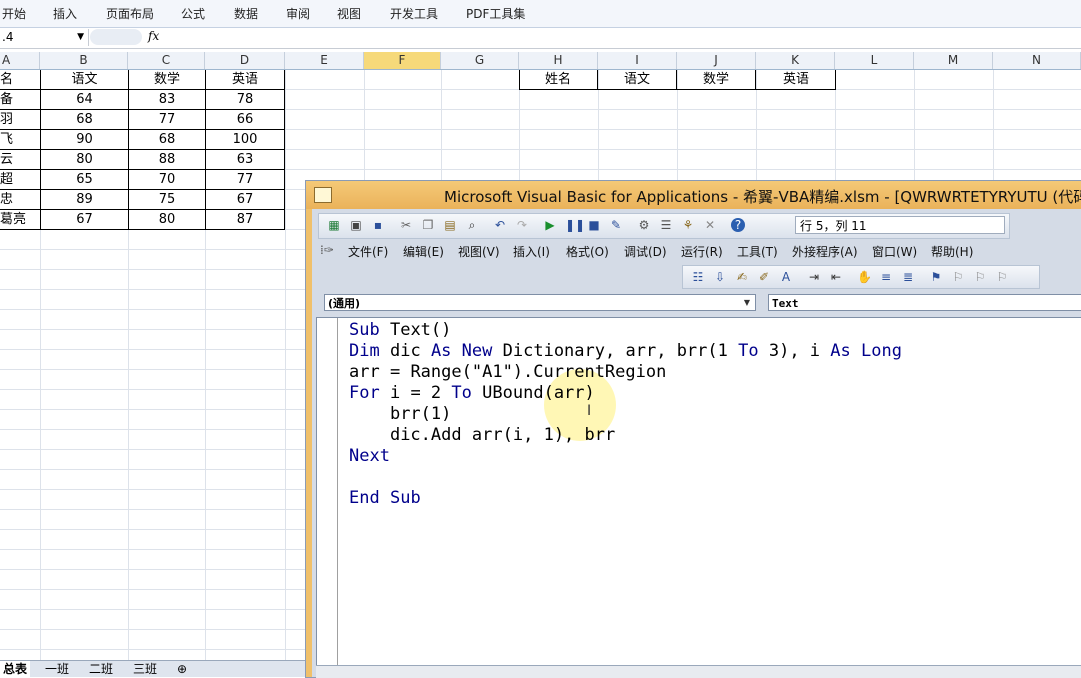  I want to click on column-header-i: I, so click(637, 60).